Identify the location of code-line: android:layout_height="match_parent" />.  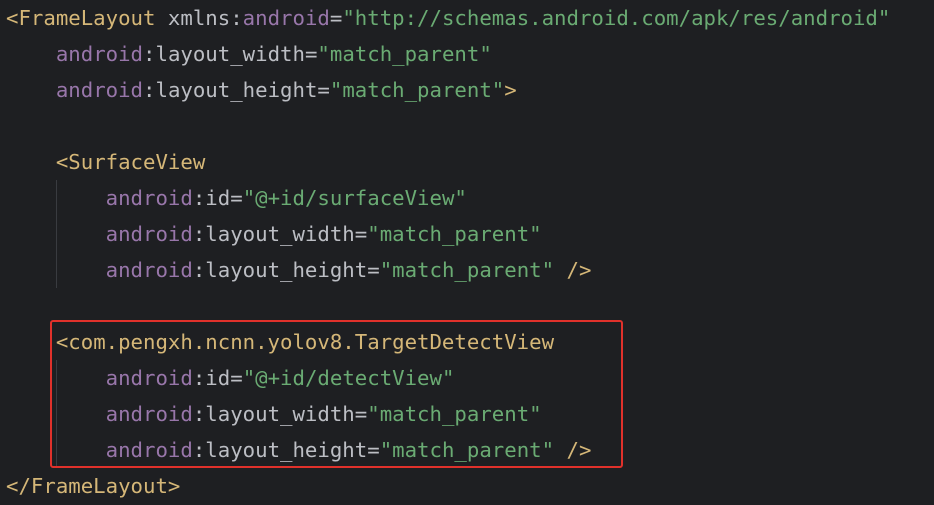
(299, 270).